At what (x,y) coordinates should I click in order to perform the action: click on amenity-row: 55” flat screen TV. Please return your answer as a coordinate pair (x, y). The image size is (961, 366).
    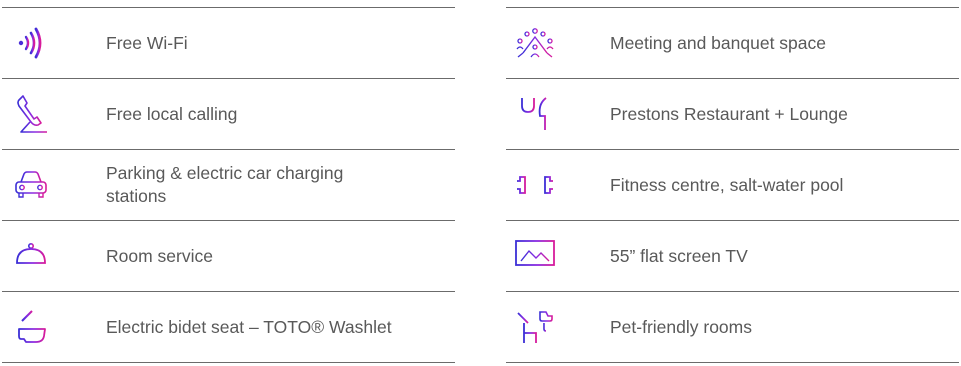
    Looking at the image, I should click on (732, 255).